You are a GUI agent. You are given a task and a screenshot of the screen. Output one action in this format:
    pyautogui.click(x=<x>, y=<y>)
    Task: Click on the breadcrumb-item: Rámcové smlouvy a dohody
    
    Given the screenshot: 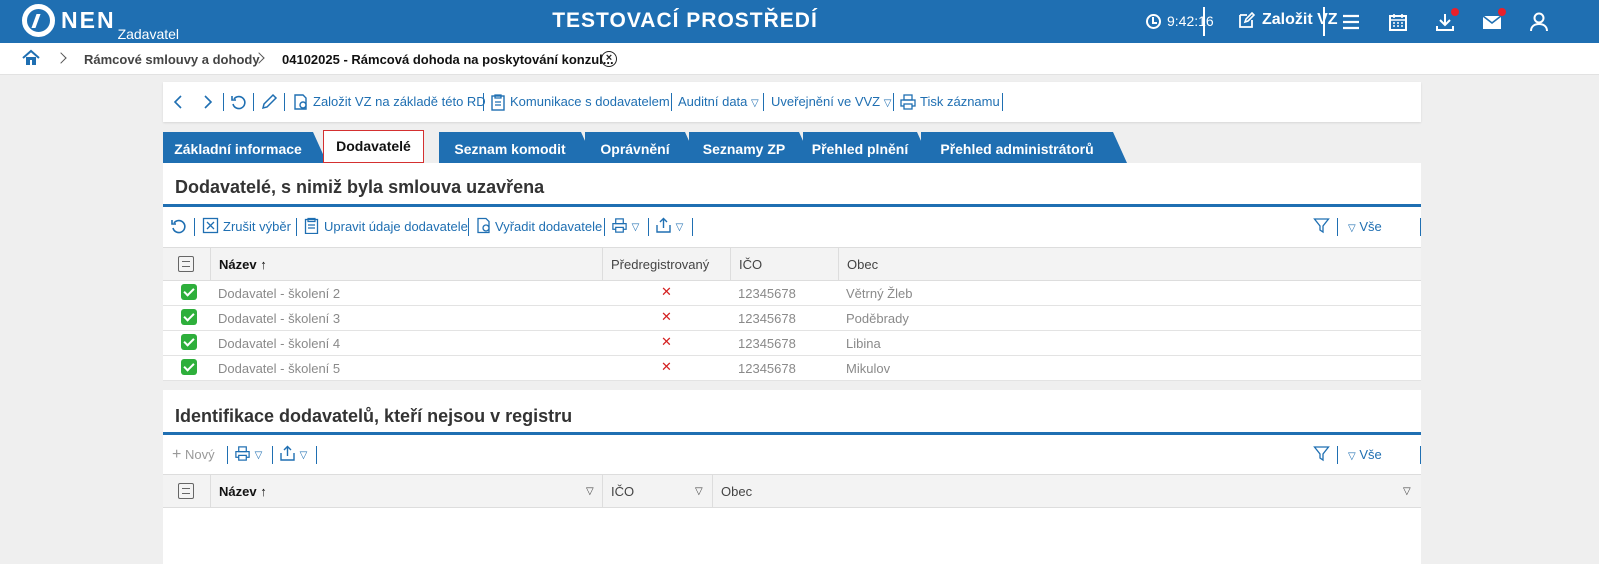 What is the action you would take?
    pyautogui.click(x=172, y=59)
    